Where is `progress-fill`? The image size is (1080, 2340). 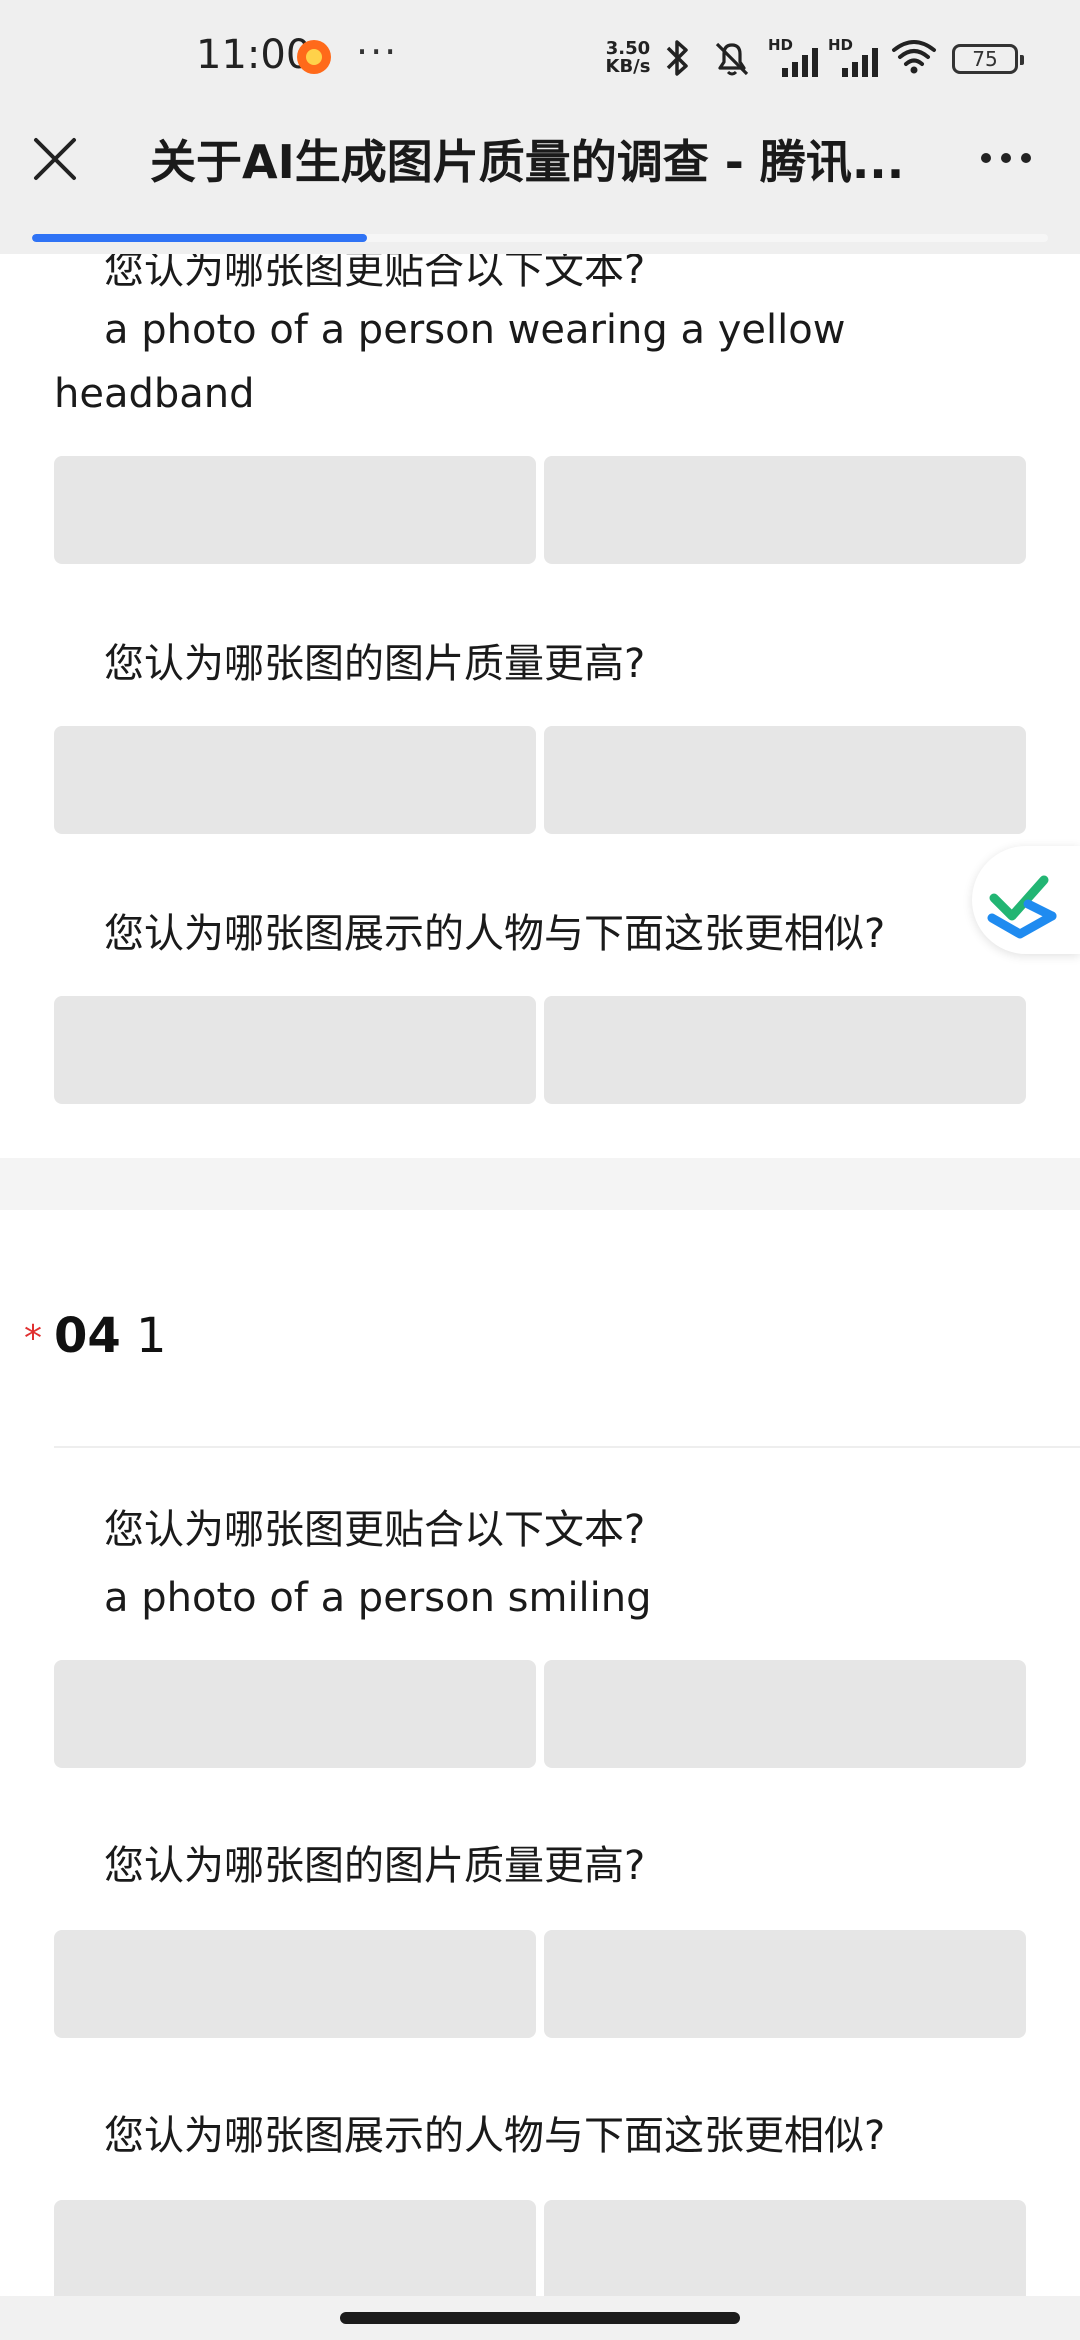
progress-fill is located at coordinates (200, 238).